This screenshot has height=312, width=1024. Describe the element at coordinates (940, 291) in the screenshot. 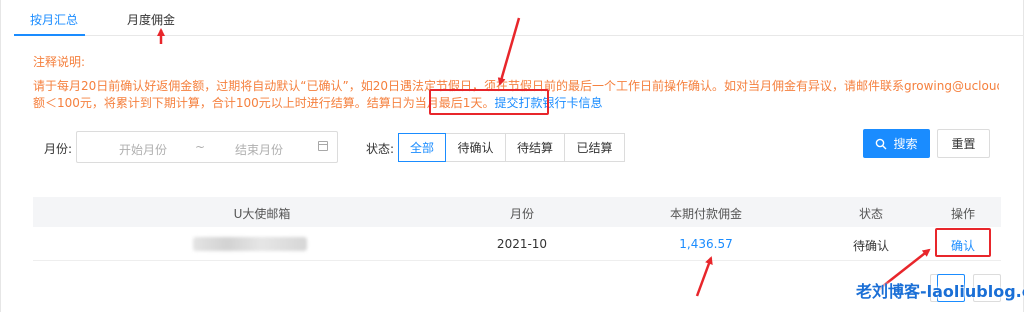

I see `watermark-text: 老刘博客-laoliublog.cn` at that location.